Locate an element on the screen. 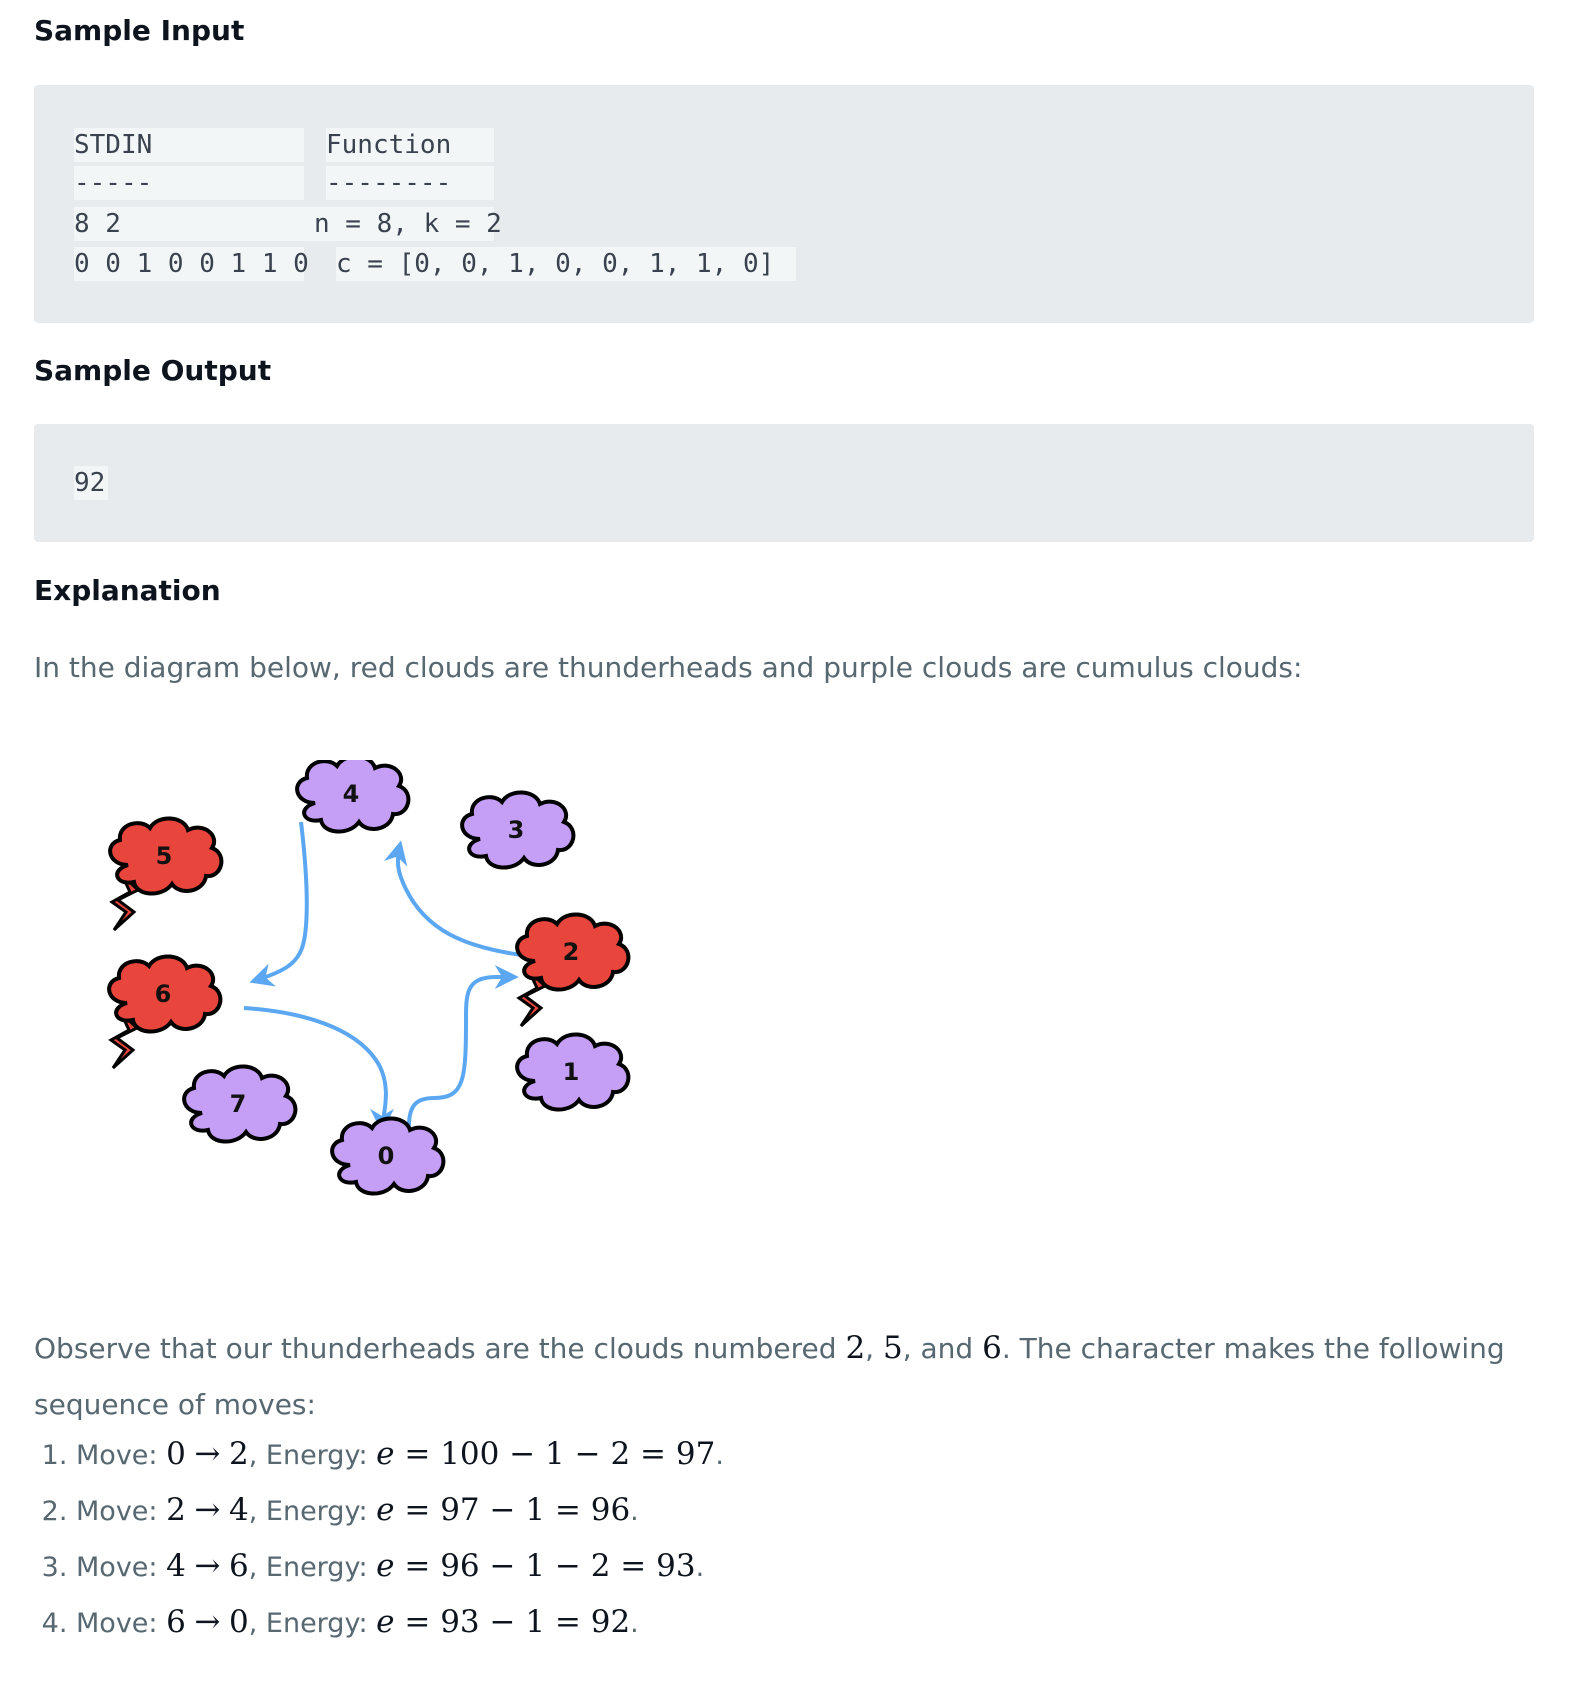 This screenshot has width=1570, height=1700. cloud-label: 6 is located at coordinates (163, 994).